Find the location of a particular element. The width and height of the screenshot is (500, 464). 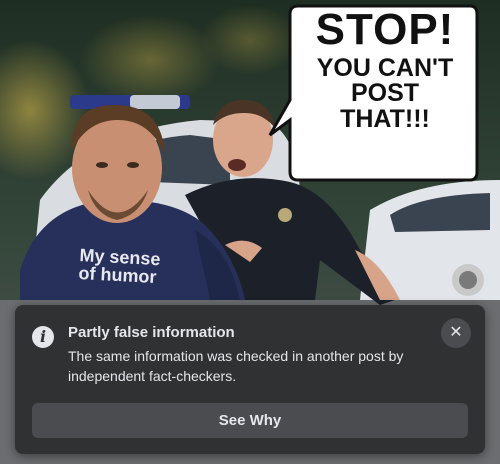

notice-title: Partly false information is located at coordinates (151, 332).